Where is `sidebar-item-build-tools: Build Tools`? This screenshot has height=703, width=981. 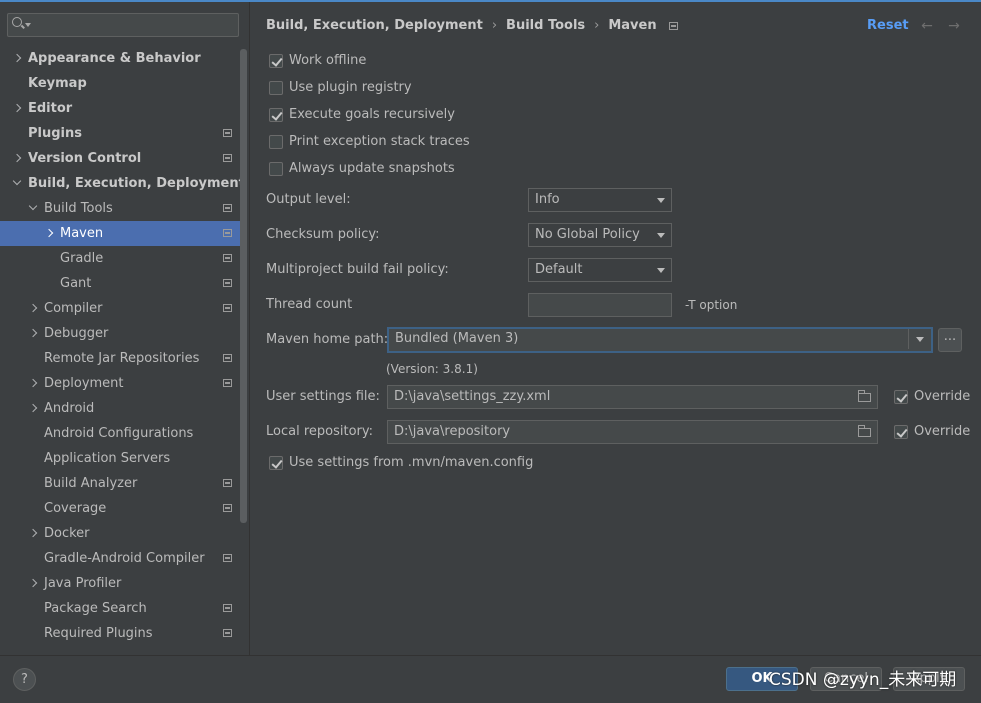 sidebar-item-build-tools: Build Tools is located at coordinates (120, 208).